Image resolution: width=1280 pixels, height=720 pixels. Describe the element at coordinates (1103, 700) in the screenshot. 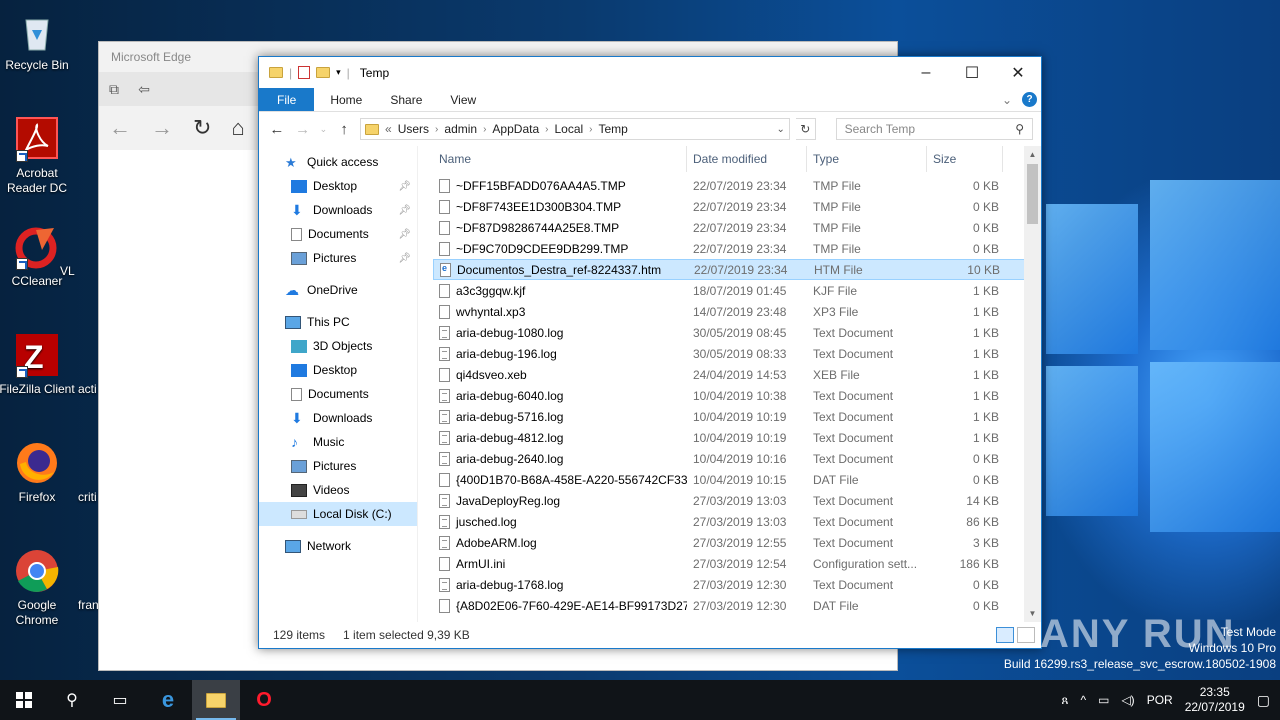

I see `network-icon: ▭` at that location.